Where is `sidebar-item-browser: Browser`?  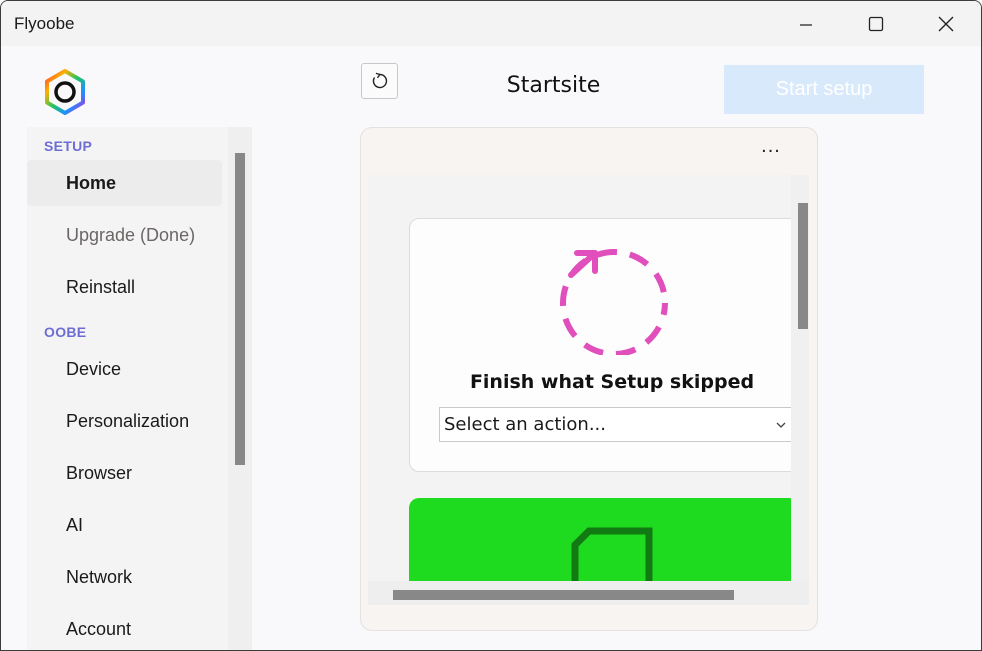
sidebar-item-browser: Browser is located at coordinates (124, 473).